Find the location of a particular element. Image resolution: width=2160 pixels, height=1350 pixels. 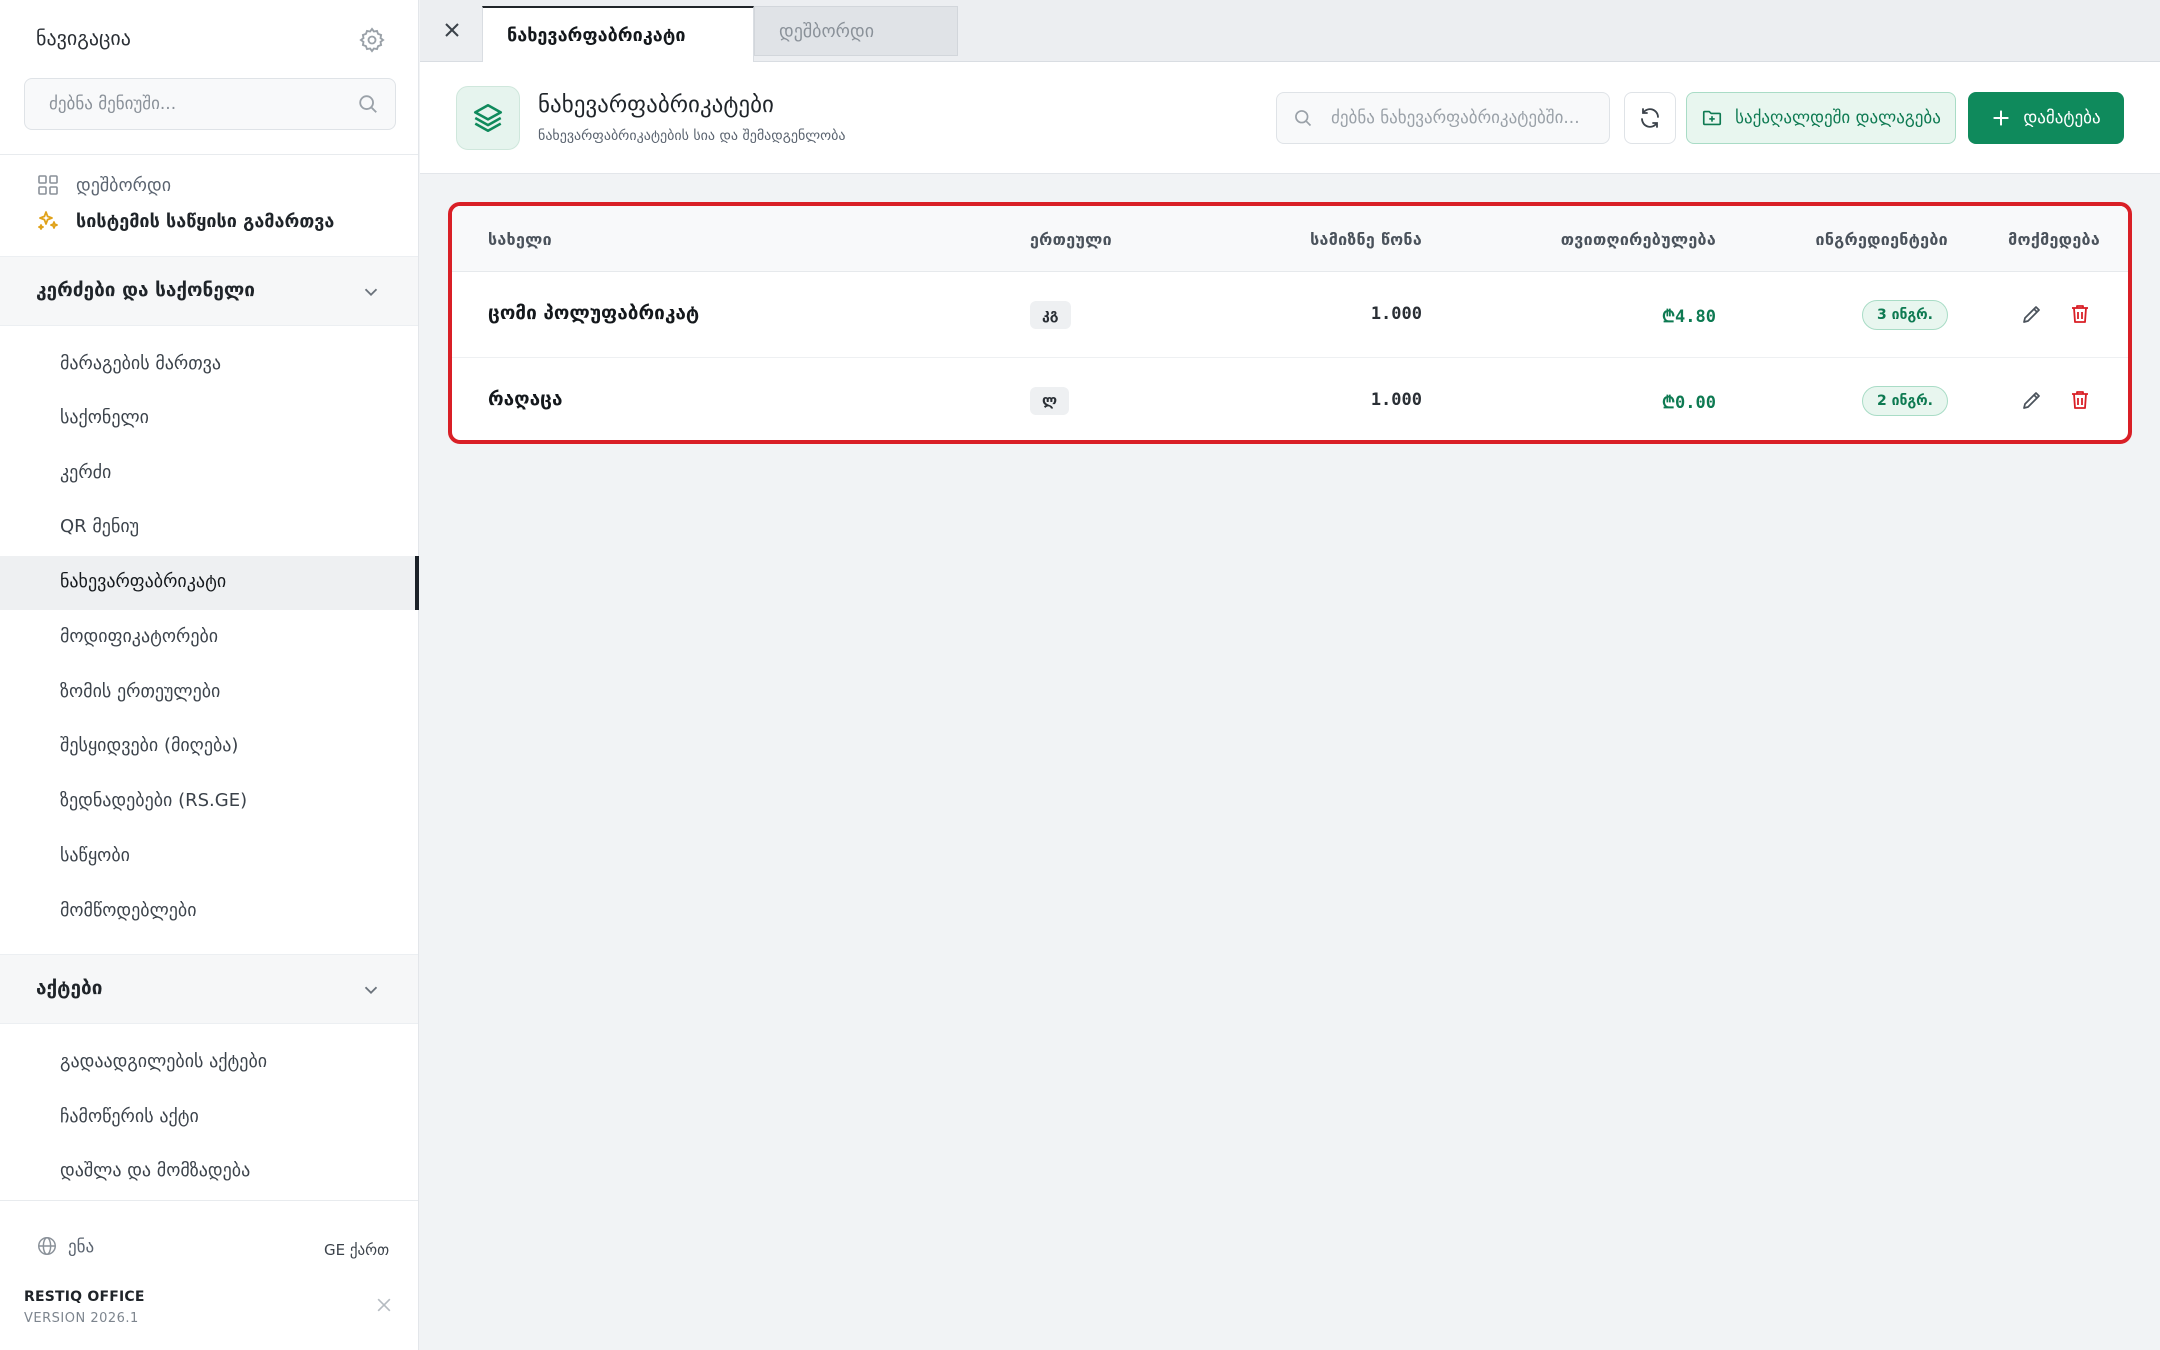

folder-plus-icon is located at coordinates (1712, 118).